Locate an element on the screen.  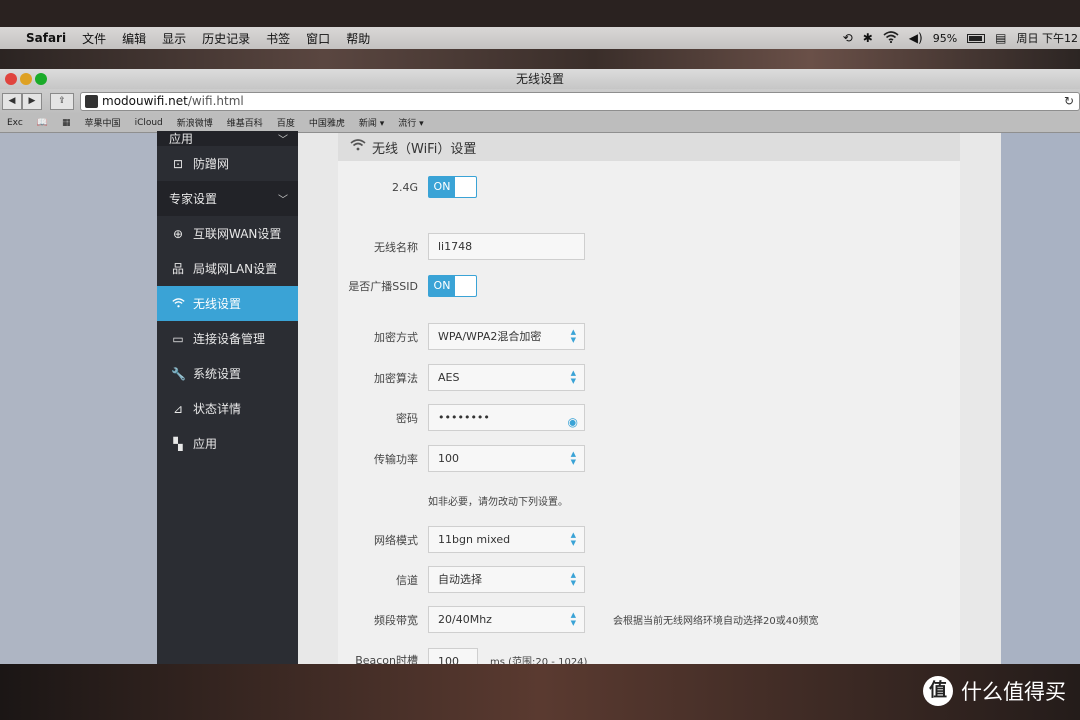
top-sites-icon: ▦ is located at coordinates (66, 123).